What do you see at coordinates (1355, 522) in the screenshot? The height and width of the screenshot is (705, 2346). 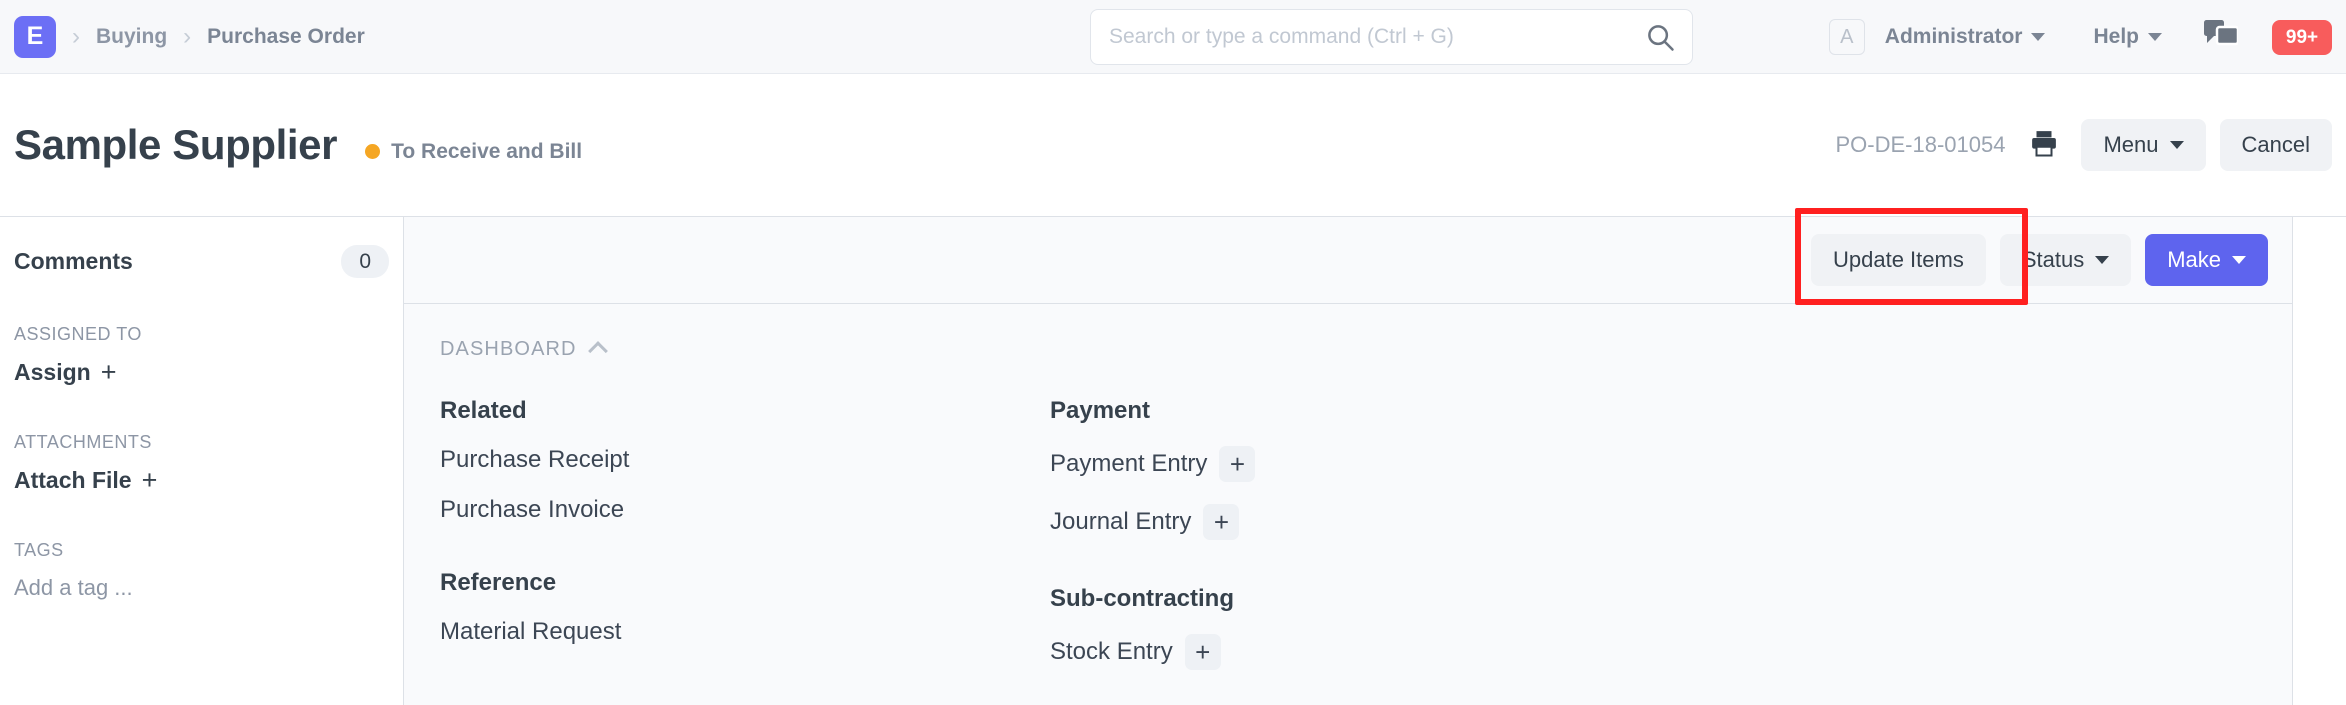 I see `list-item: Journal Entry +` at bounding box center [1355, 522].